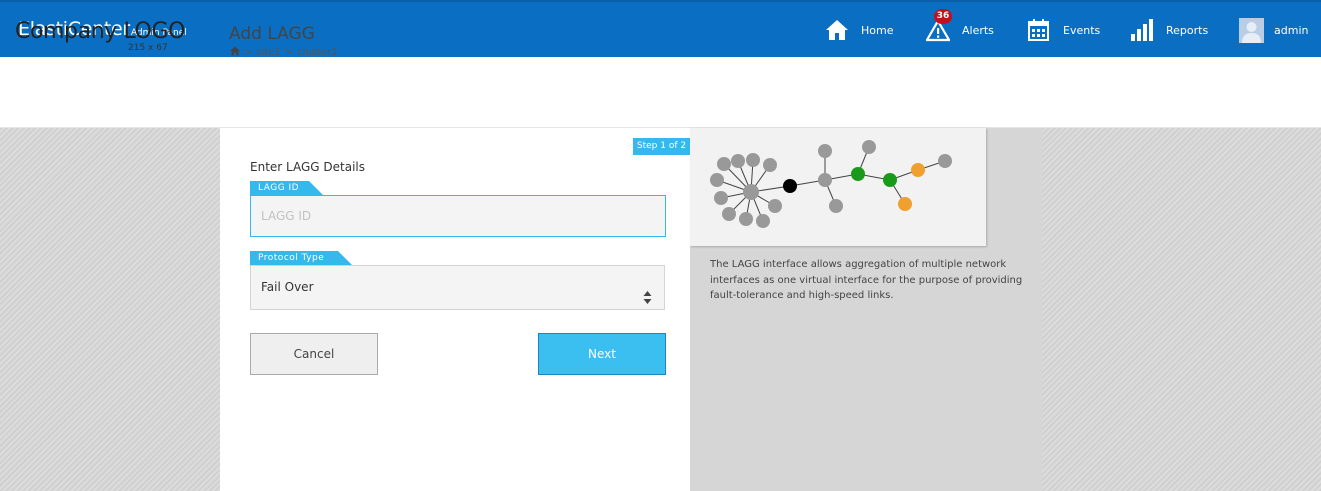 Image resolution: width=1321 pixels, height=491 pixels. Describe the element at coordinates (1142, 30) in the screenshot. I see `bar-chart-icon` at that location.